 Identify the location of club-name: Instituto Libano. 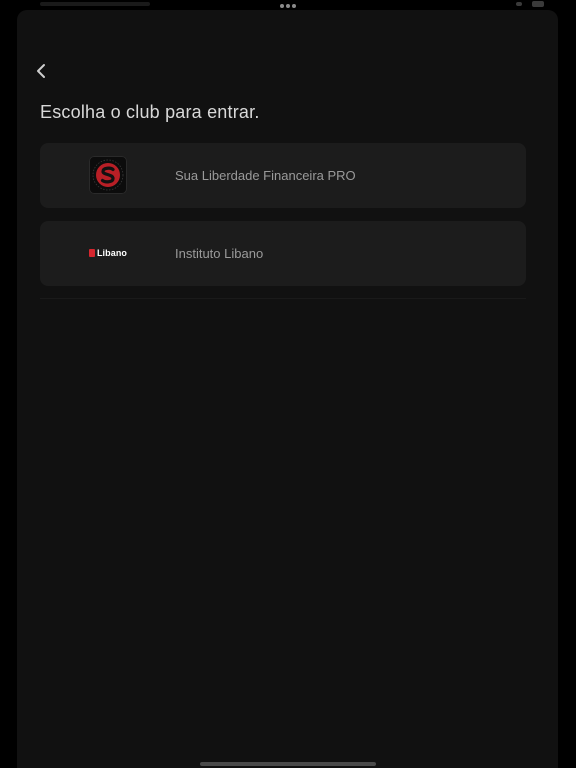
(219, 253).